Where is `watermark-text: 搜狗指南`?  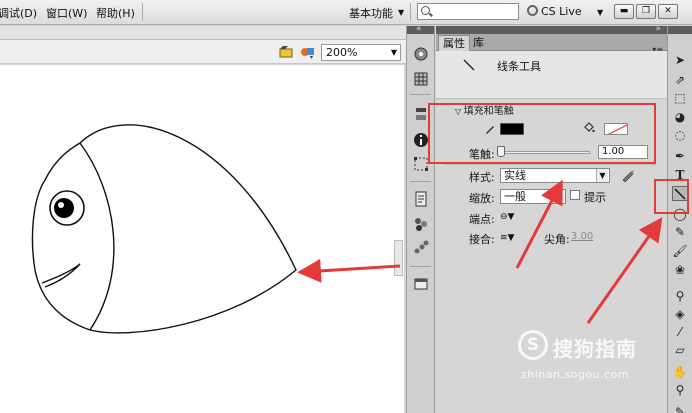 watermark-text: 搜狗指南 is located at coordinates (595, 349).